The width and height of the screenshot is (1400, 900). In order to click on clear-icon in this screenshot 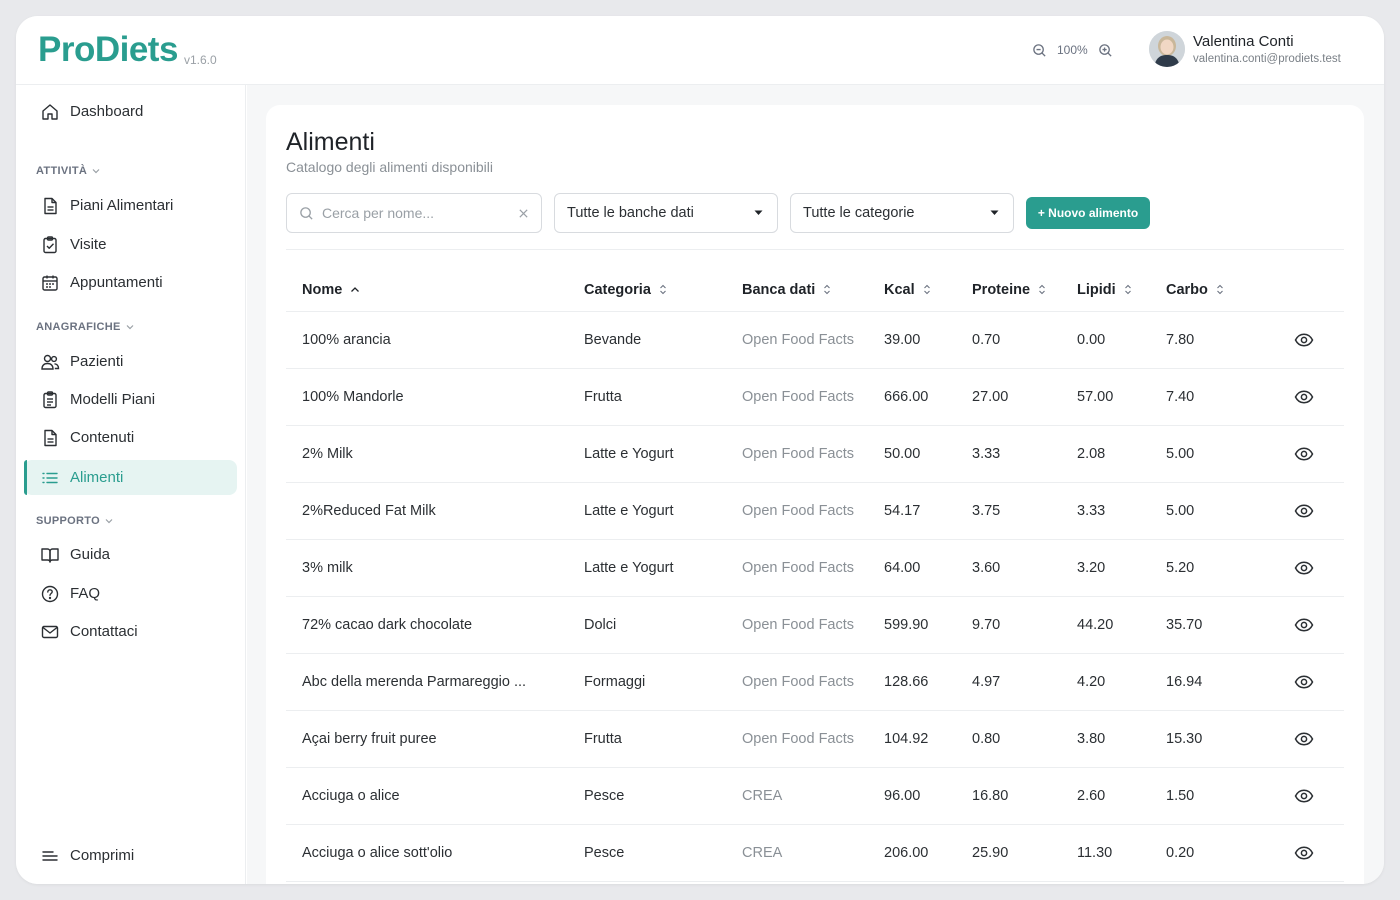, I will do `click(523, 213)`.